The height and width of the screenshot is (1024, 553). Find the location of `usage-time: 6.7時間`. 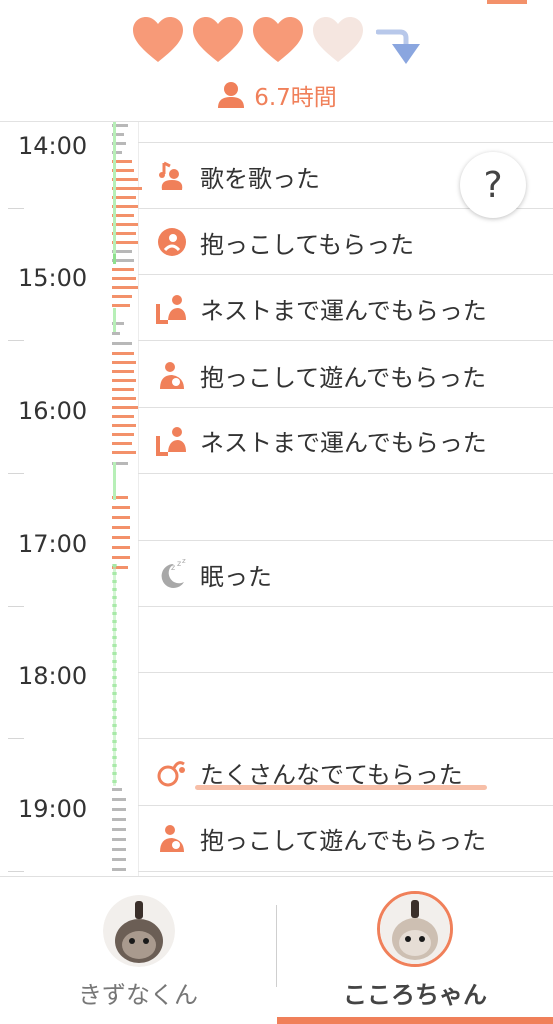

usage-time: 6.7時間 is located at coordinates (276, 95).